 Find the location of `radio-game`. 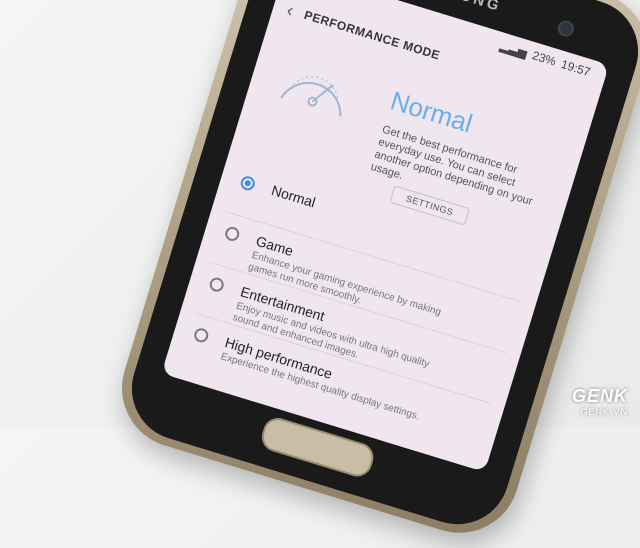

radio-game is located at coordinates (232, 234).